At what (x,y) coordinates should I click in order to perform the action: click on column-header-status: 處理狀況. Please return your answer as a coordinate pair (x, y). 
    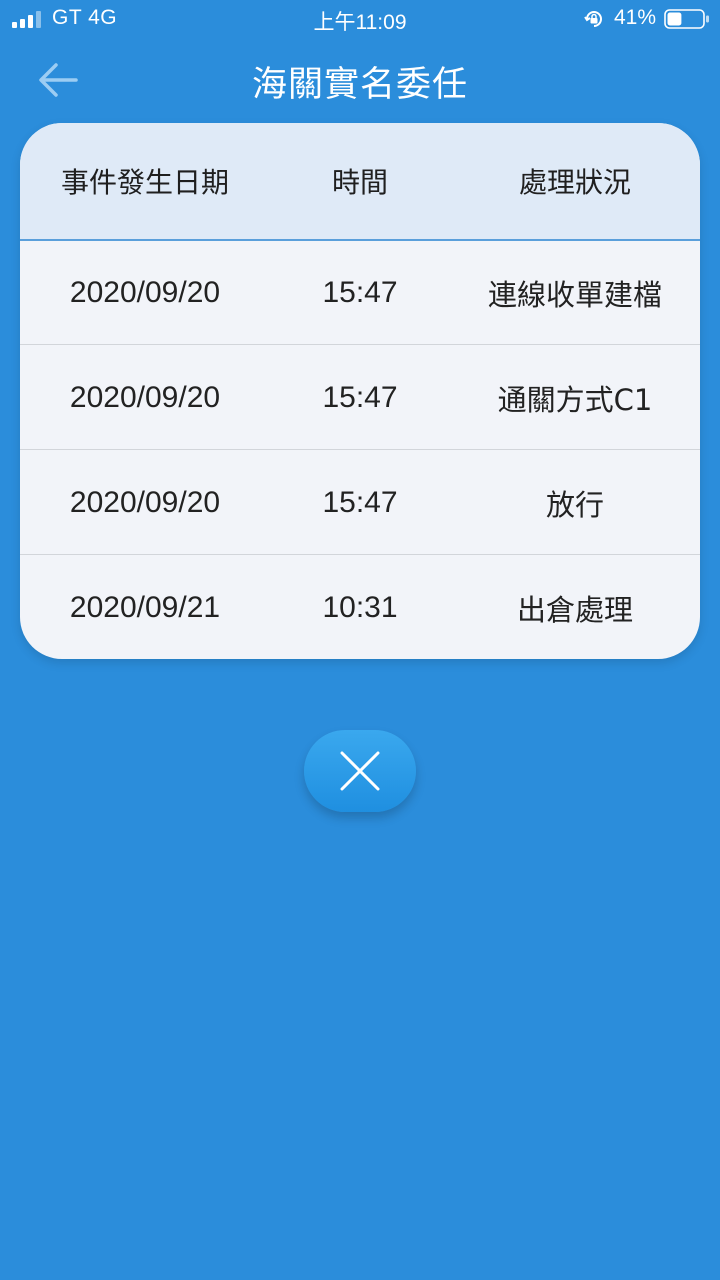
    Looking at the image, I should click on (574, 182).